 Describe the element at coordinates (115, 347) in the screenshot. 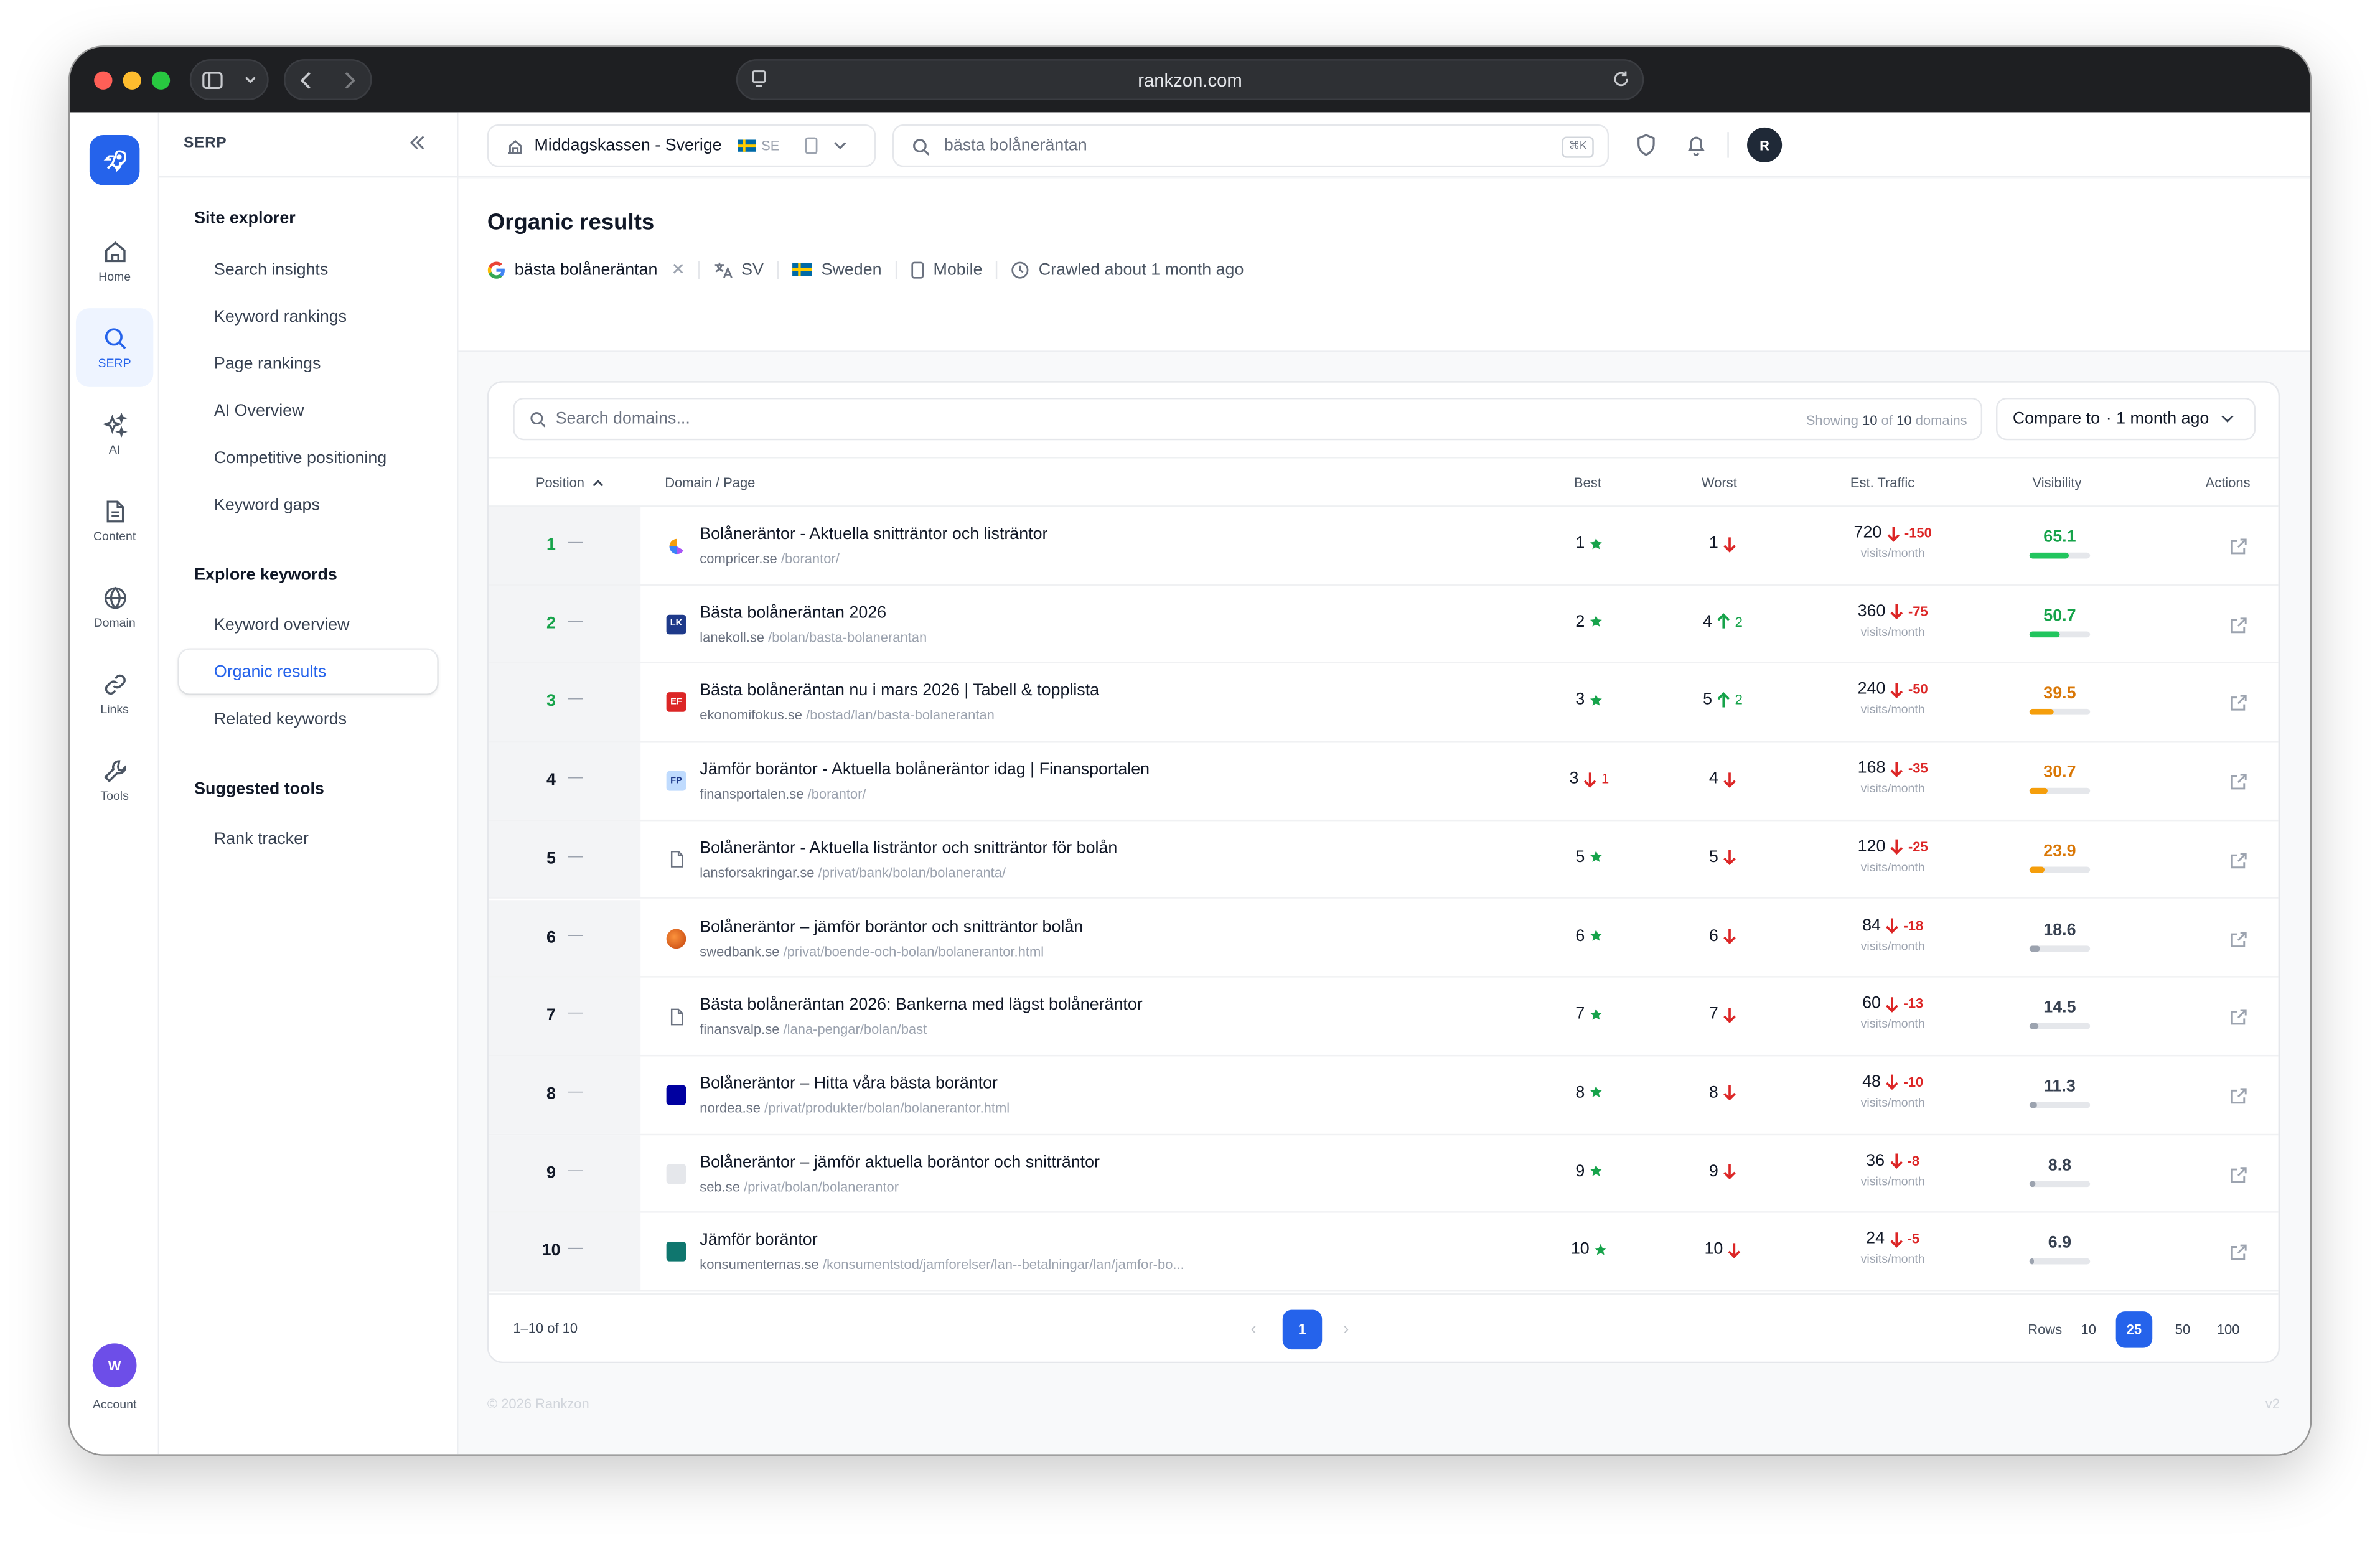

I see `rail-item-serp: SERP` at that location.